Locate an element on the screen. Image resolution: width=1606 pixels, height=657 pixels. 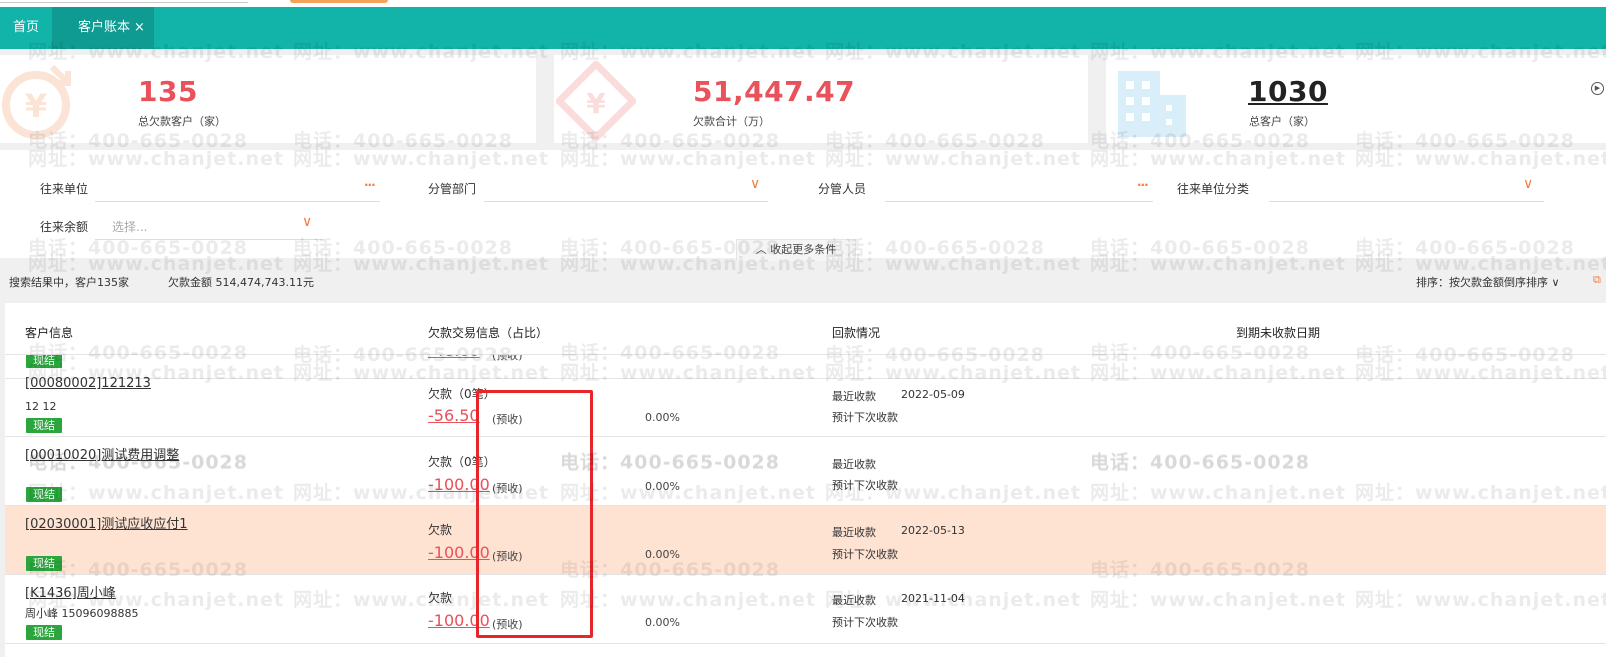
filter-balance-select is located at coordinates (209, 239).